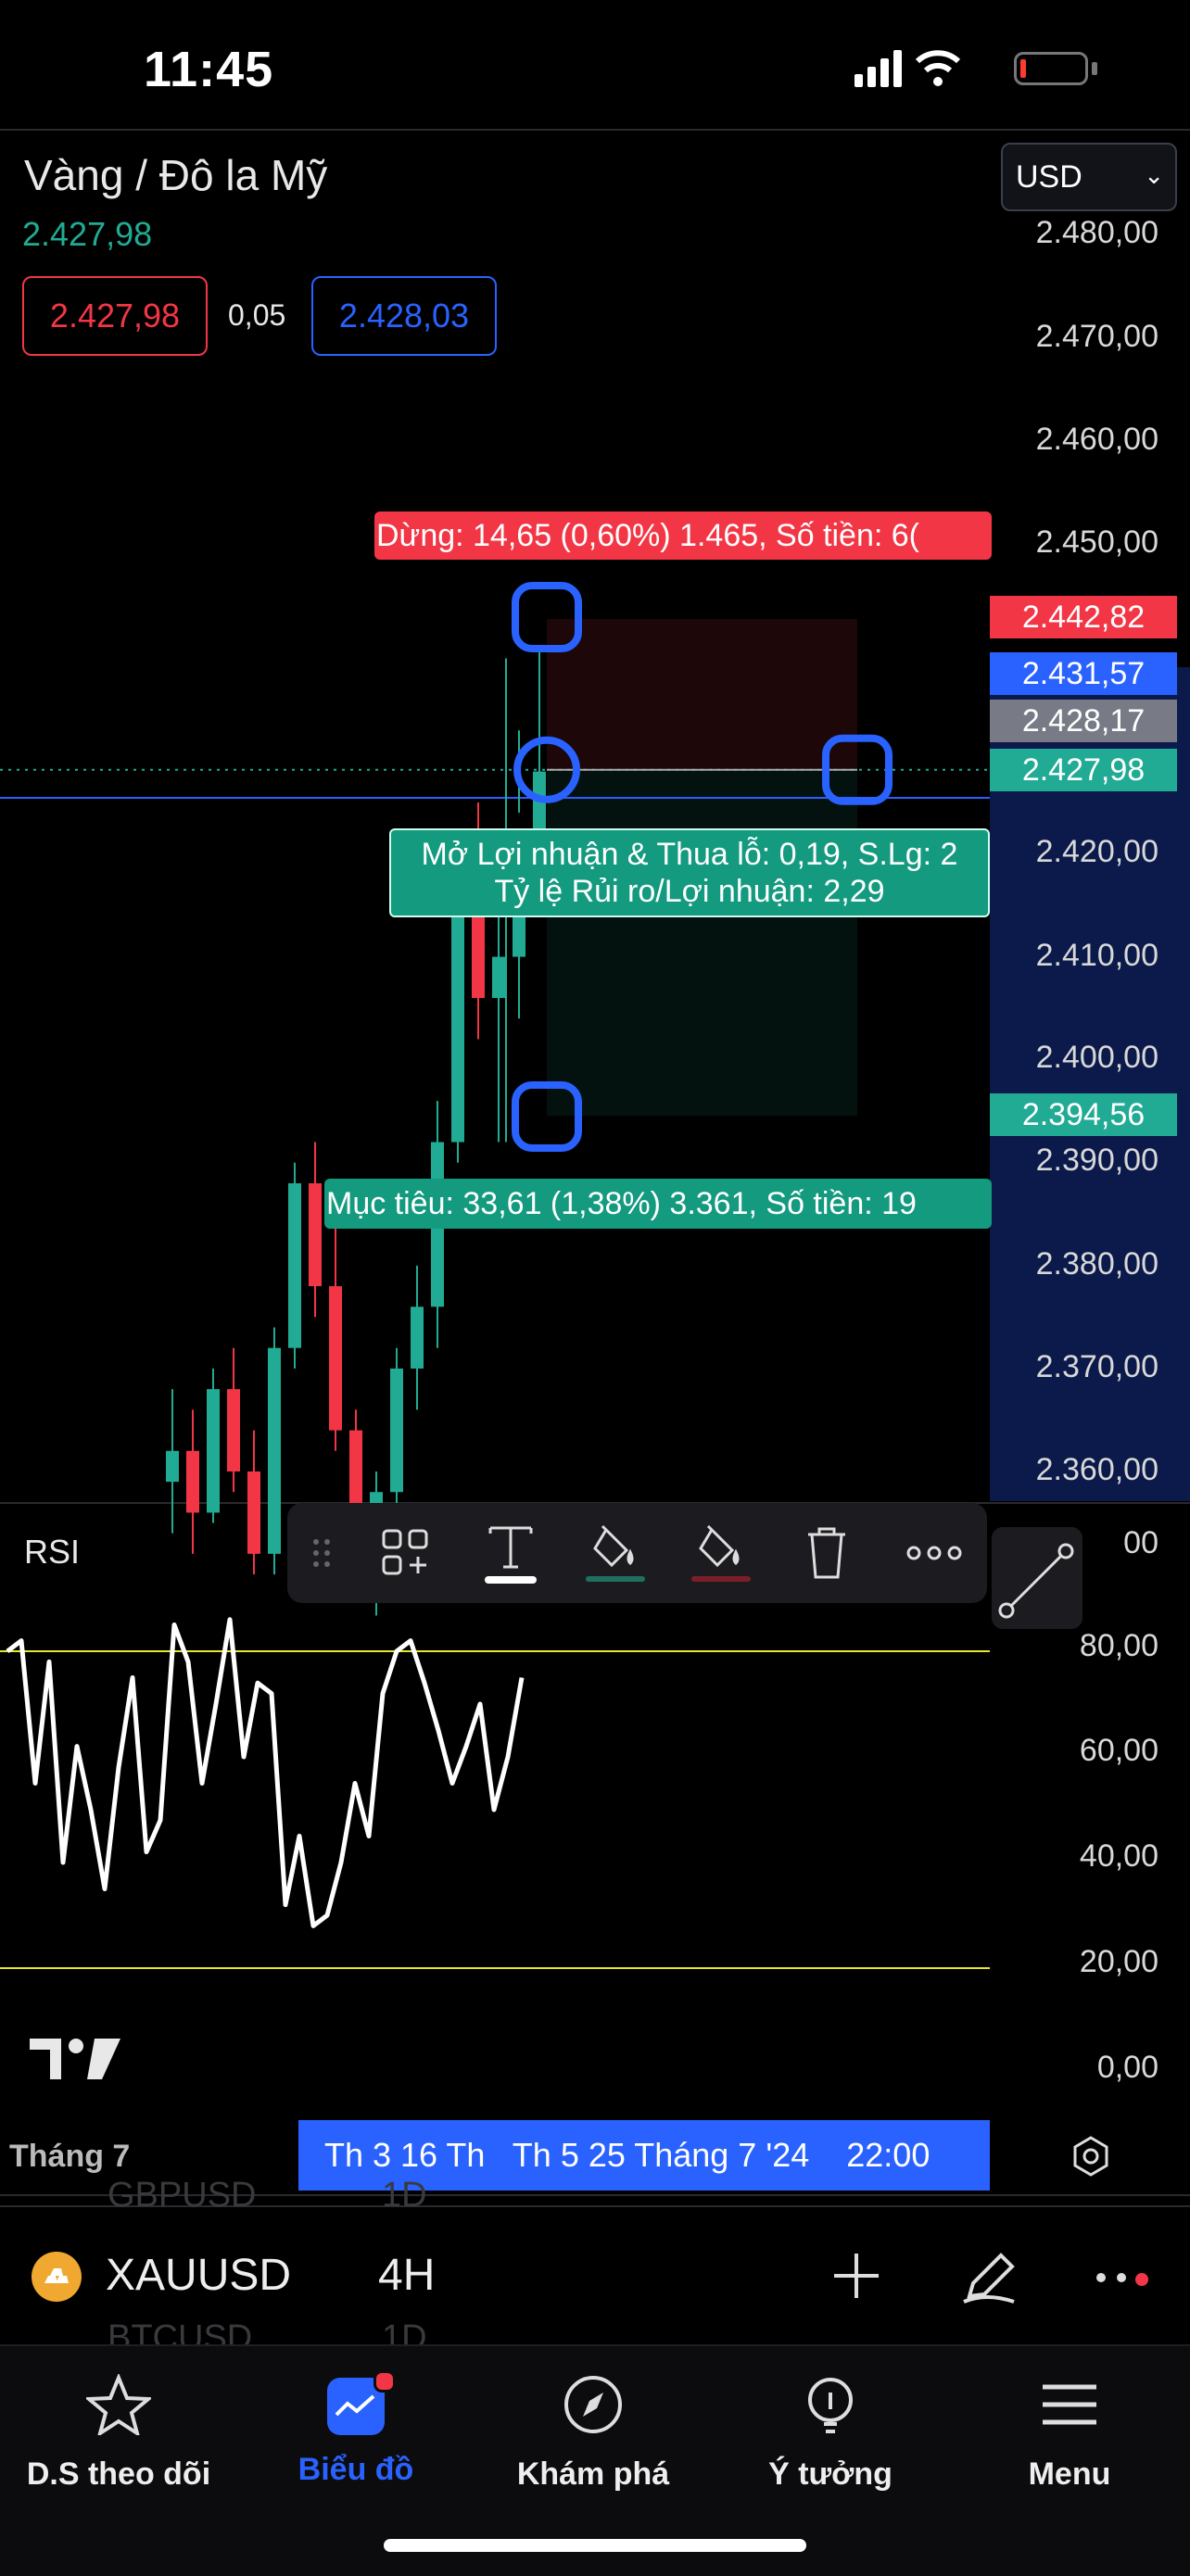 The width and height of the screenshot is (1190, 2576). I want to click on plus-icon, so click(856, 2276).